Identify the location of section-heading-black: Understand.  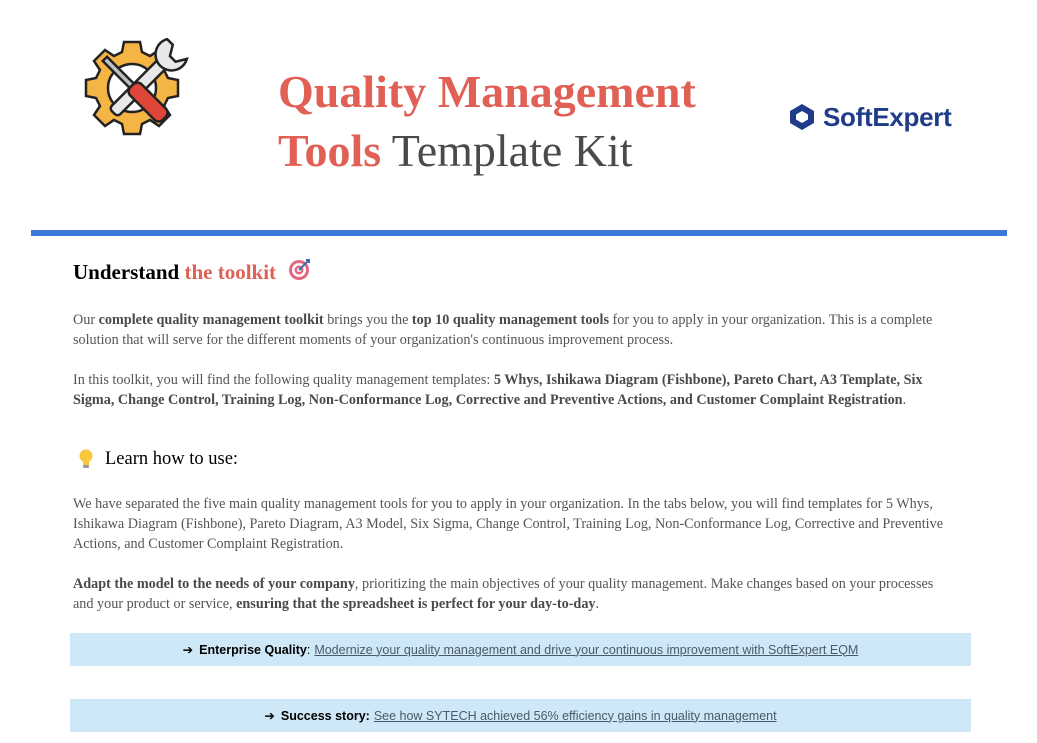
(129, 272).